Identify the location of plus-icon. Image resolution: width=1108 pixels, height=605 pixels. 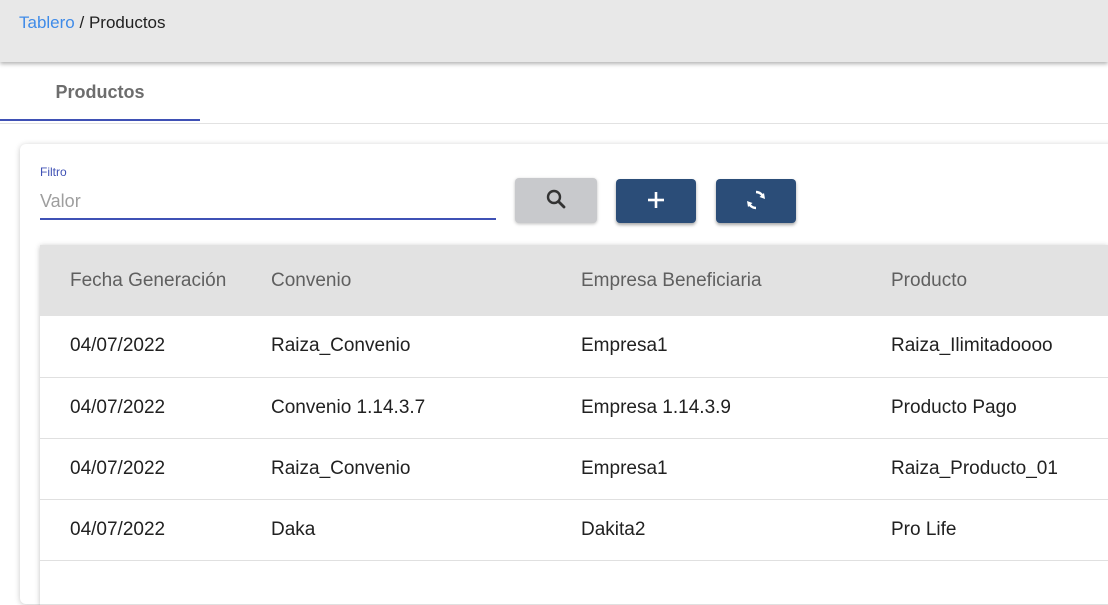
(656, 201).